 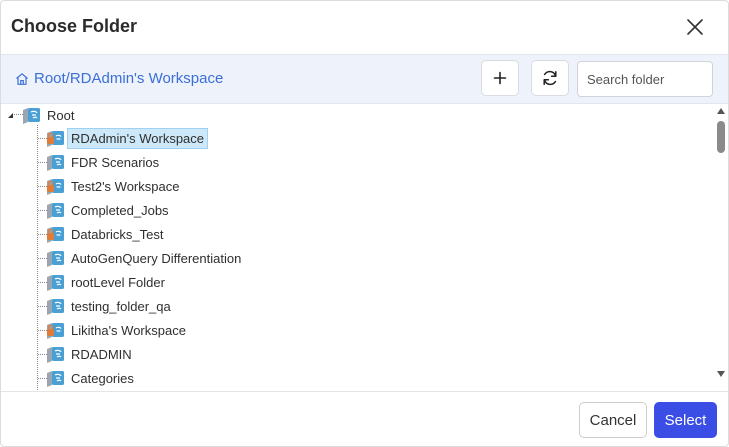 What do you see at coordinates (721, 137) in the screenshot?
I see `scrollbar-thumb` at bounding box center [721, 137].